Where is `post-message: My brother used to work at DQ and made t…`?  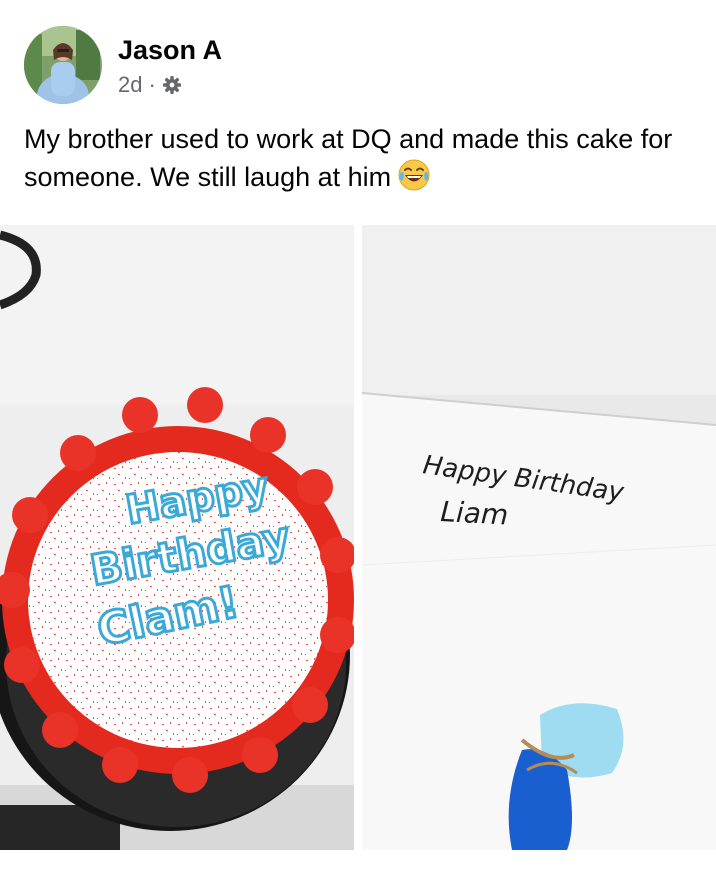
post-message: My brother used to work at DQ and made t… is located at coordinates (348, 158).